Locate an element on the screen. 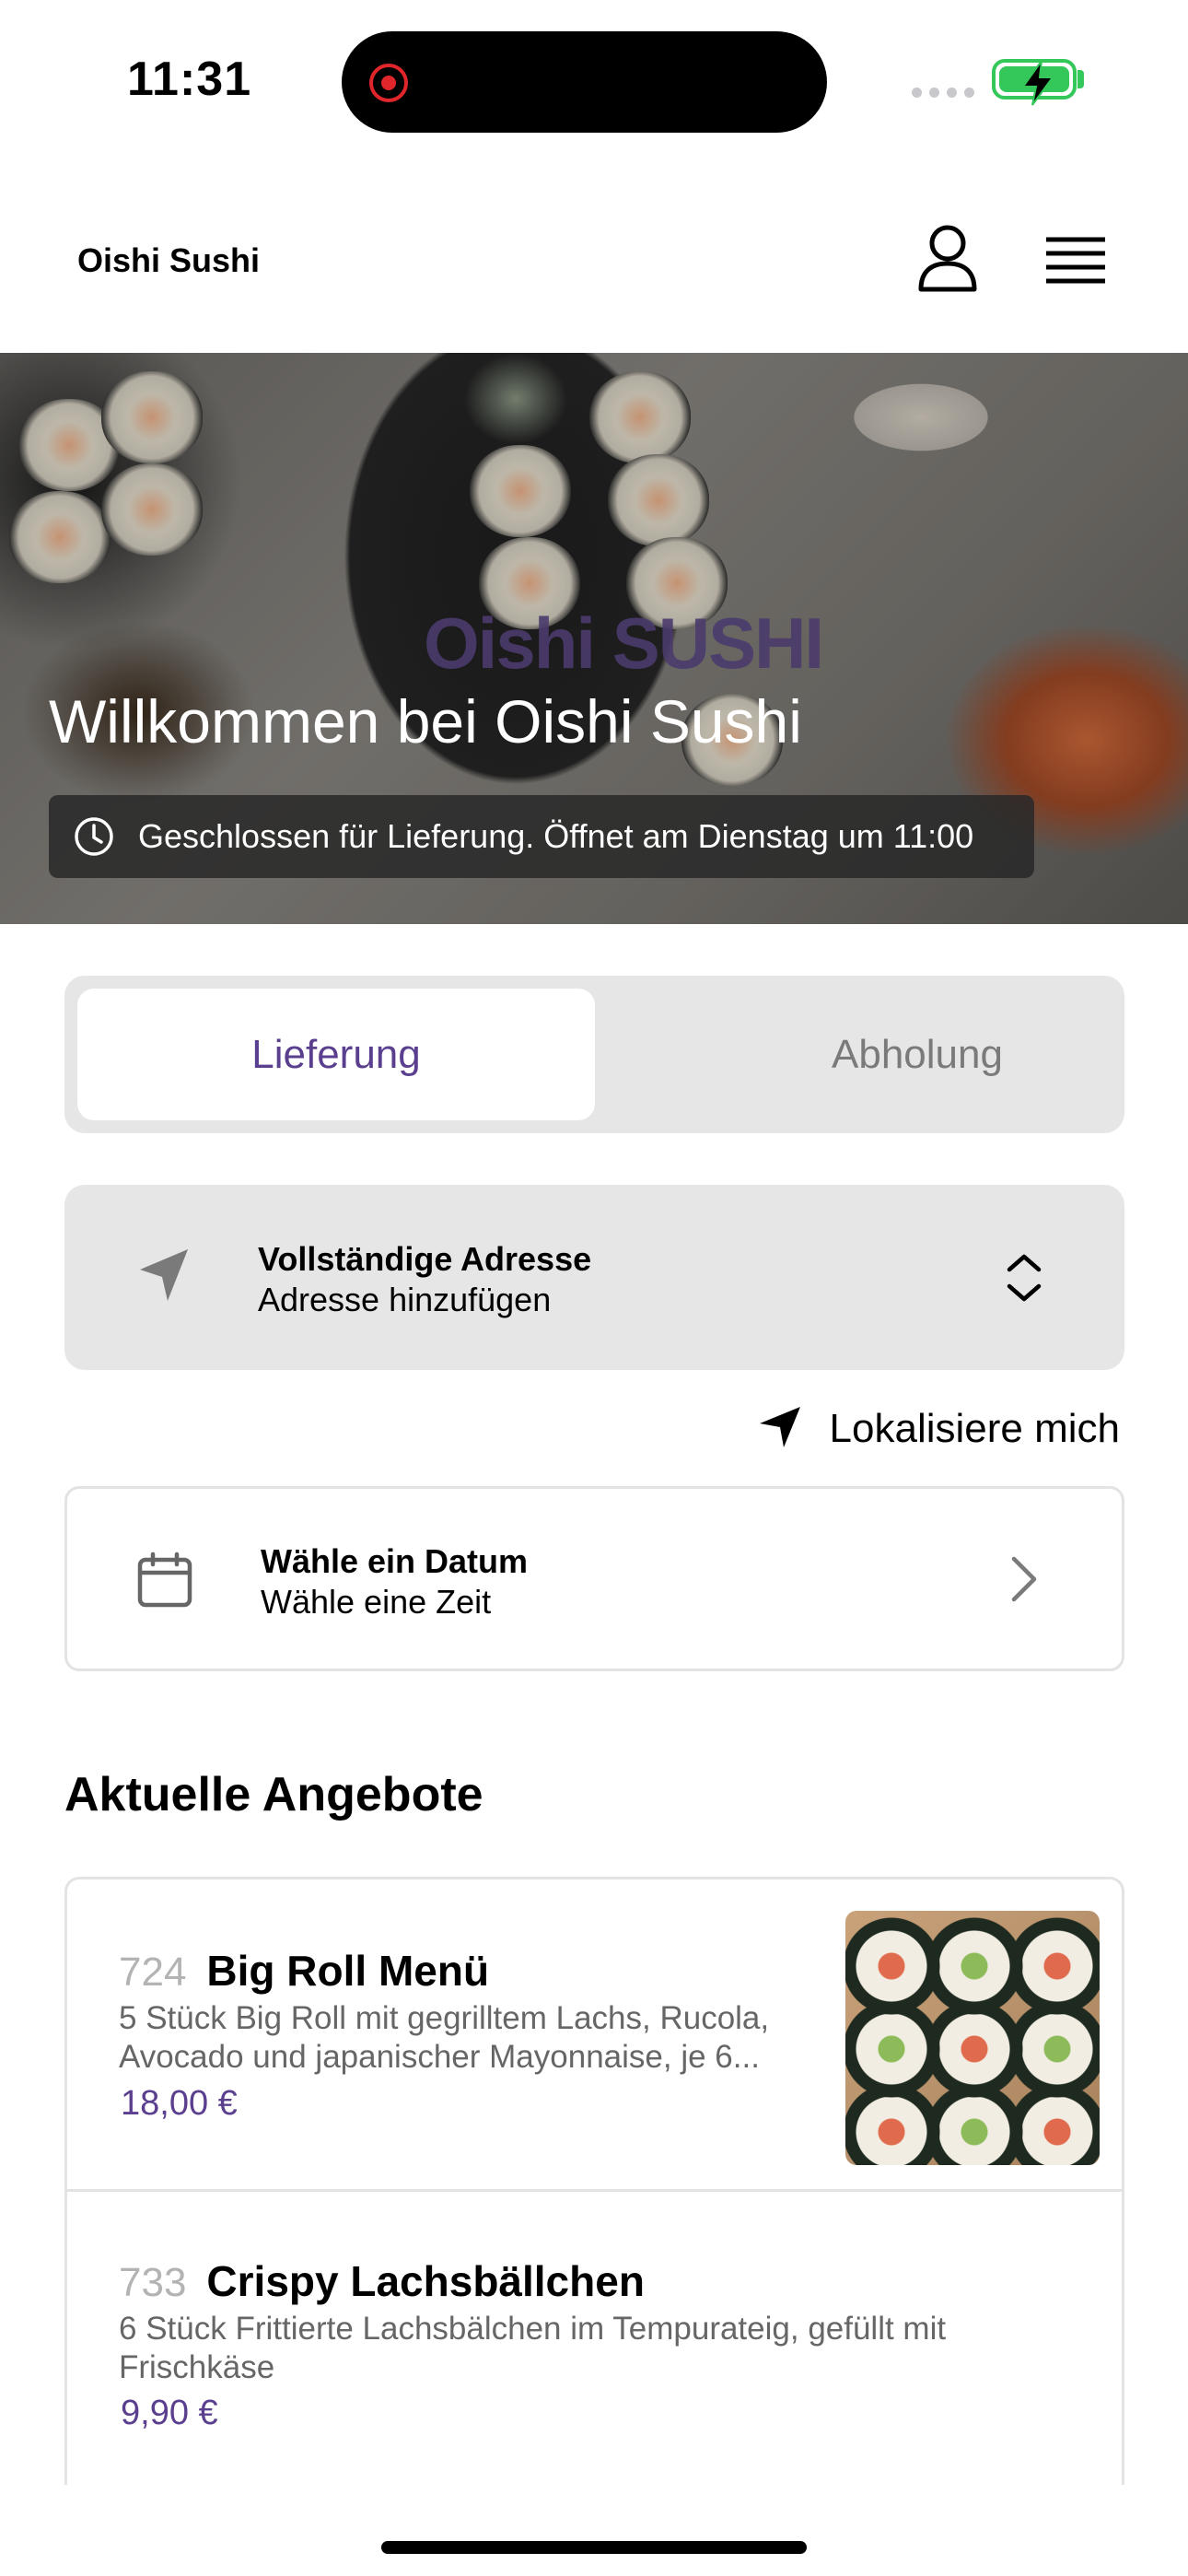 The width and height of the screenshot is (1188, 2576). navigation-icon is located at coordinates (164, 1277).